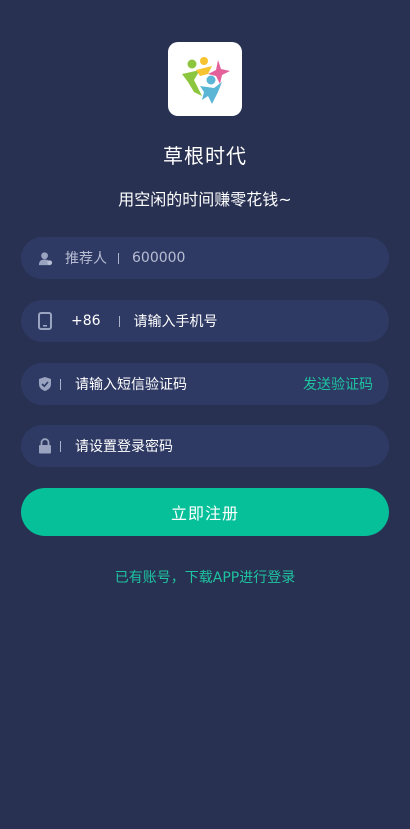 The height and width of the screenshot is (829, 410). What do you see at coordinates (124, 446) in the screenshot?
I see `password-input: 请设置登录密码` at bounding box center [124, 446].